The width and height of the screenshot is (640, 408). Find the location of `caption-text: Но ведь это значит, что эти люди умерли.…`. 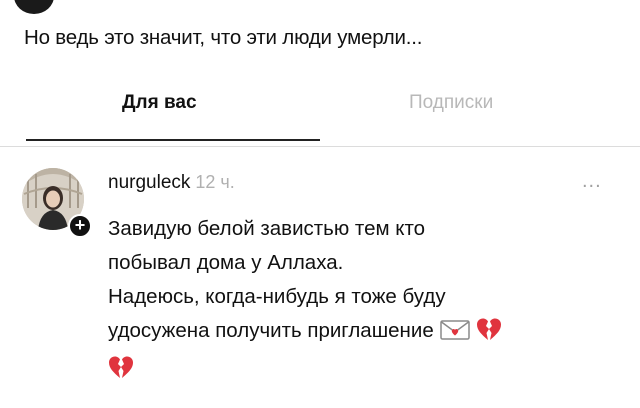

caption-text: Но ведь это значит, что эти люди умерли.… is located at coordinates (223, 37).